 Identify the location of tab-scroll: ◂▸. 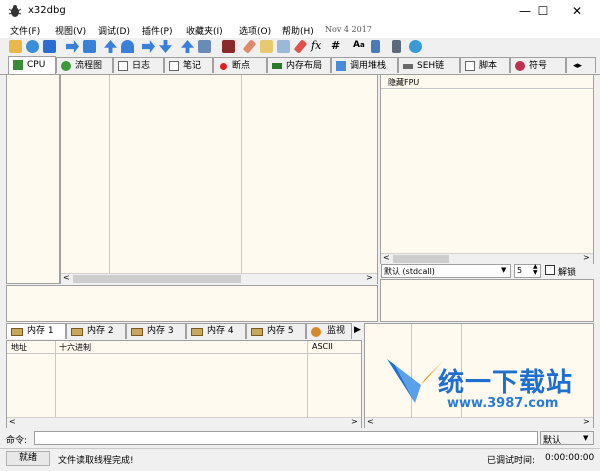
(581, 65).